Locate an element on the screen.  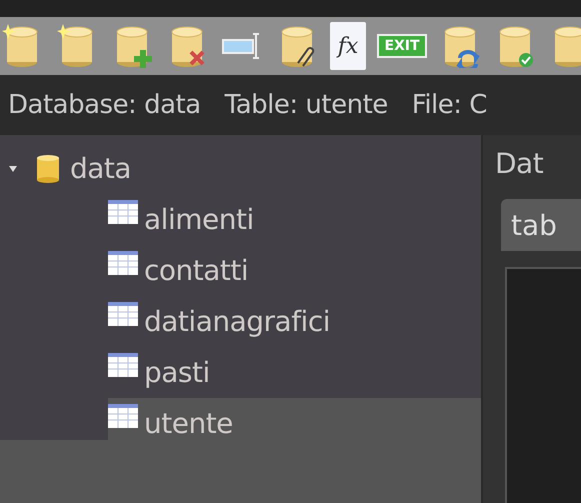
database-icon is located at coordinates (48, 169).